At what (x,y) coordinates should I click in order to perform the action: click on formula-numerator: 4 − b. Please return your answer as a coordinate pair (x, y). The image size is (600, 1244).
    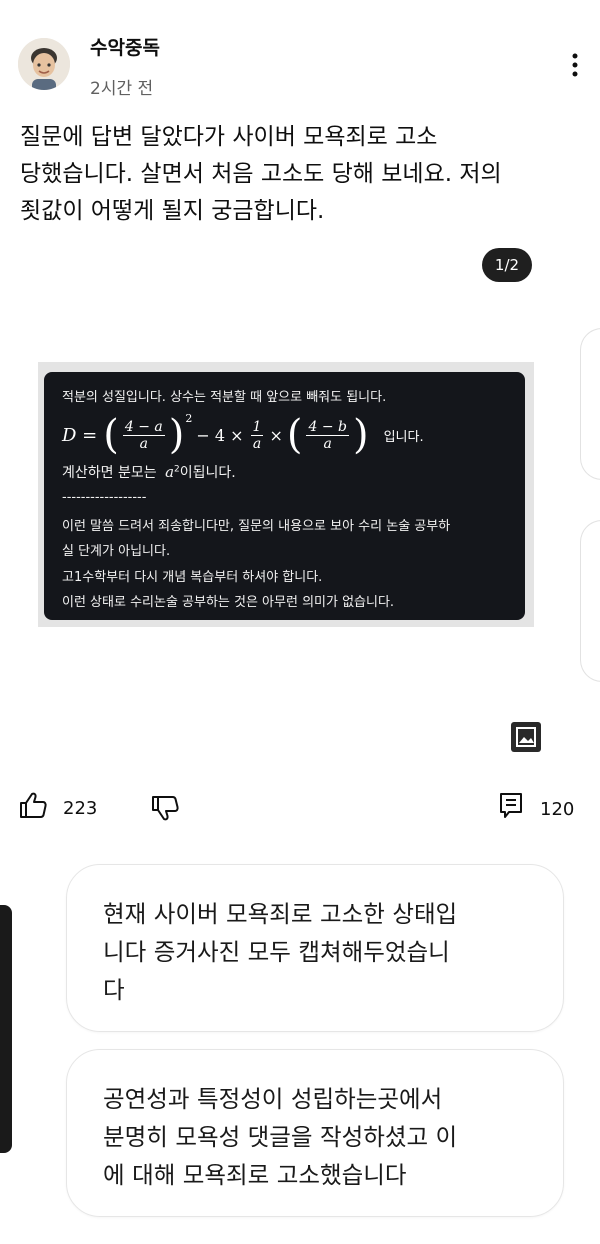
    Looking at the image, I should click on (327, 427).